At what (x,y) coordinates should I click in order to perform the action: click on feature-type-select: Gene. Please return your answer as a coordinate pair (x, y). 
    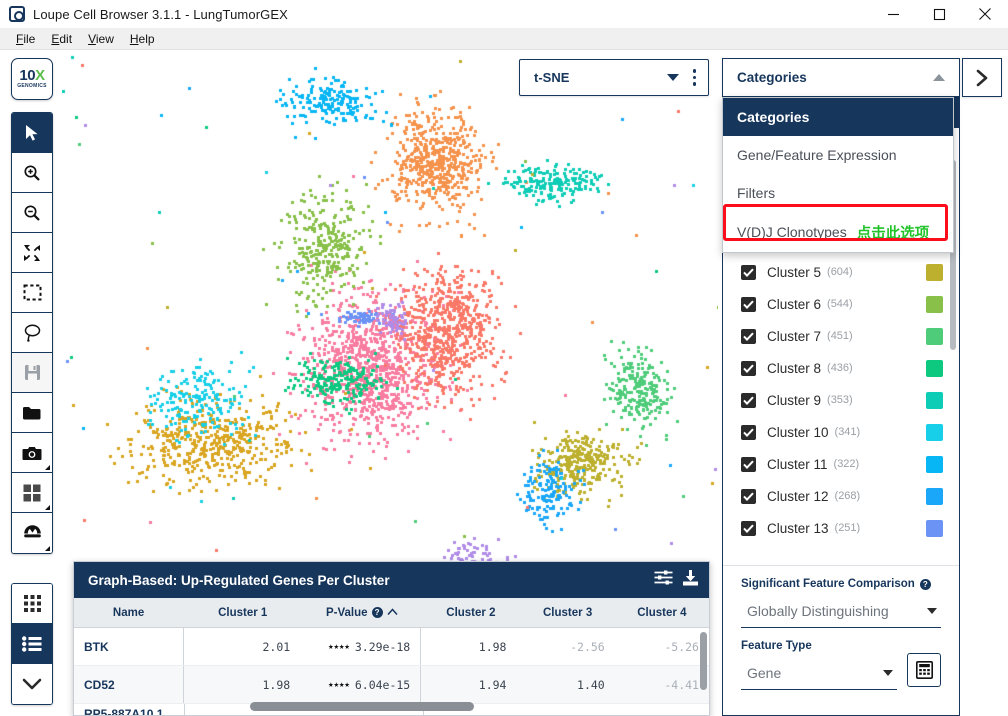
    Looking at the image, I should click on (819, 673).